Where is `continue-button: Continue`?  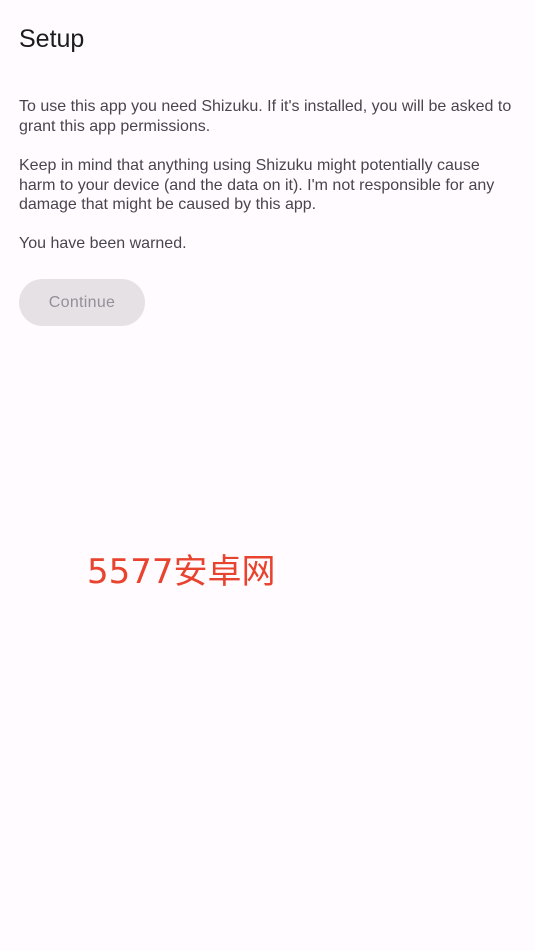 continue-button: Continue is located at coordinates (82, 302).